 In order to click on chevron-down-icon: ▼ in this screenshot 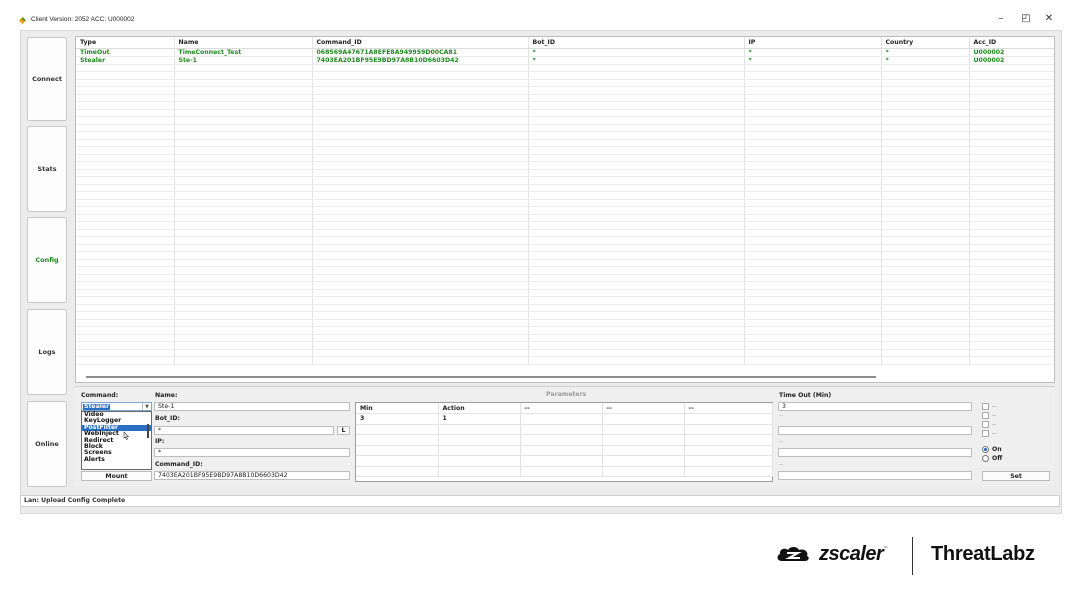, I will do `click(146, 406)`.